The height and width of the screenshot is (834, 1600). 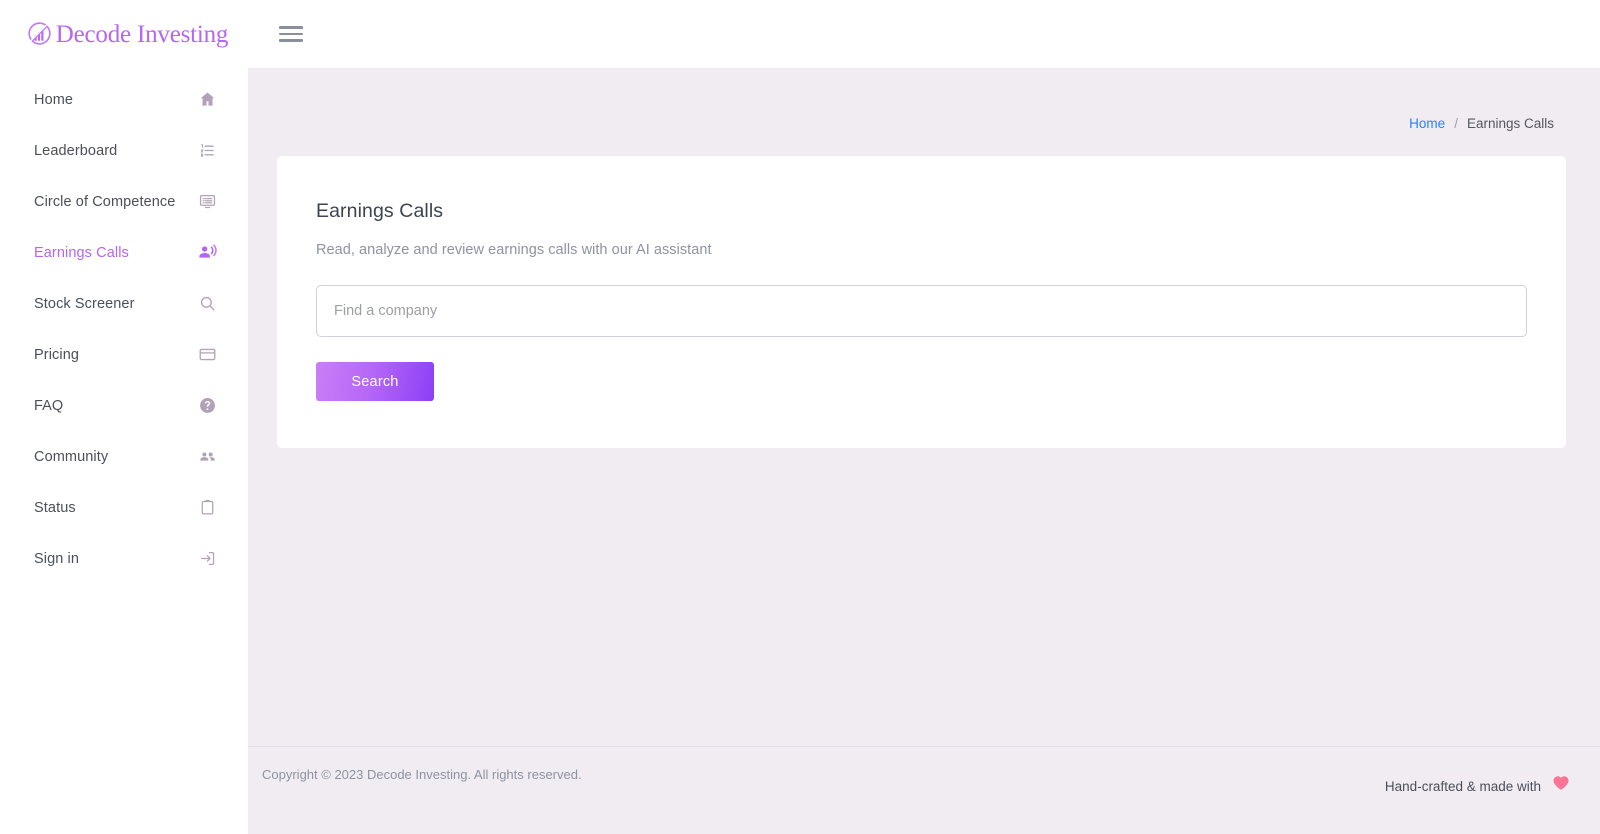 I want to click on sidebar-item-label: Status, so click(x=55, y=507).